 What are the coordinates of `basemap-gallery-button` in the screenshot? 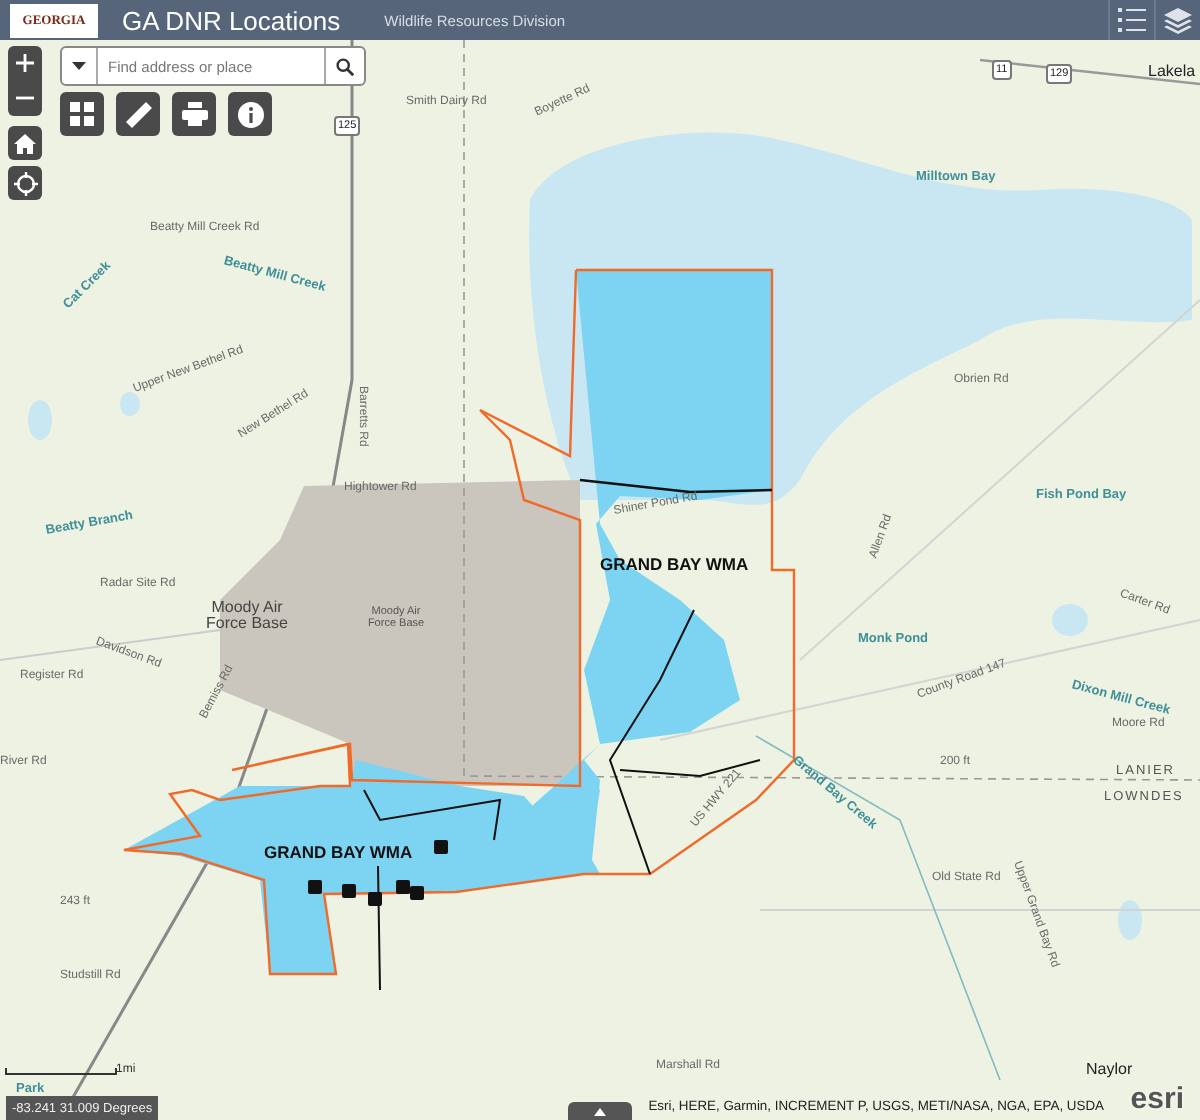 It's located at (82, 114).